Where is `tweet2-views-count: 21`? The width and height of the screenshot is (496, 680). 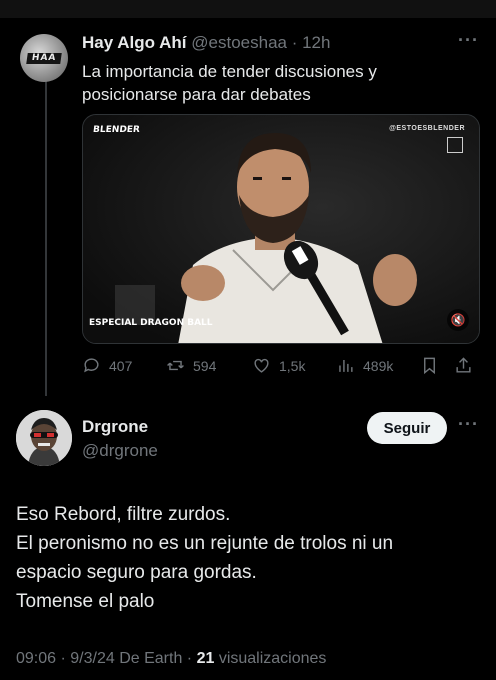 tweet2-views-count: 21 is located at coordinates (206, 658).